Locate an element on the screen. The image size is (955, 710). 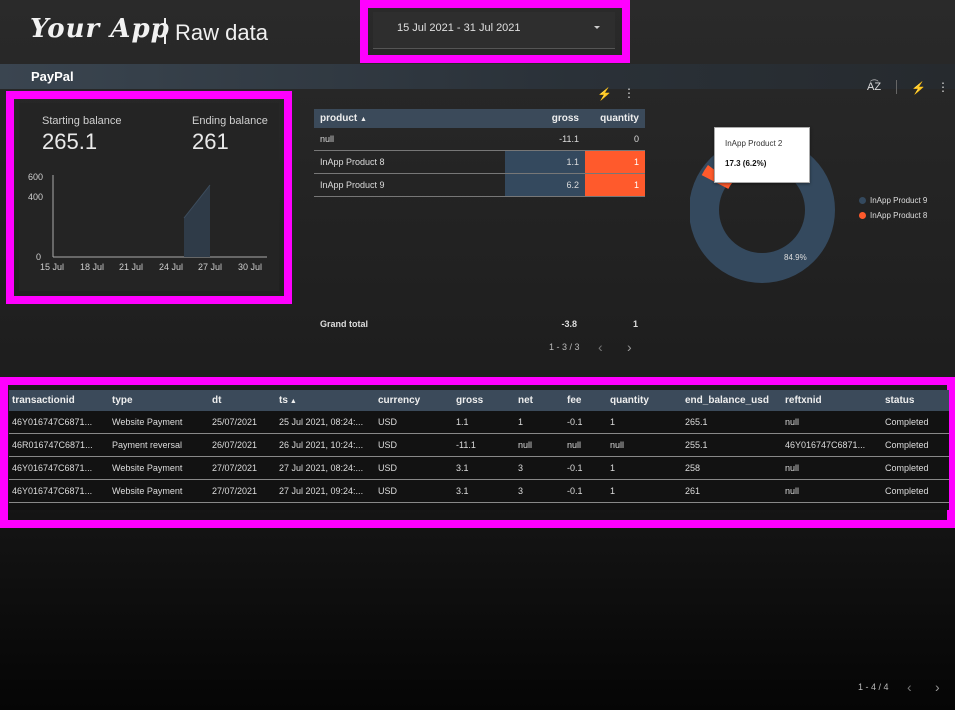
column-header-ts: ts ▲ is located at coordinates (325, 400).